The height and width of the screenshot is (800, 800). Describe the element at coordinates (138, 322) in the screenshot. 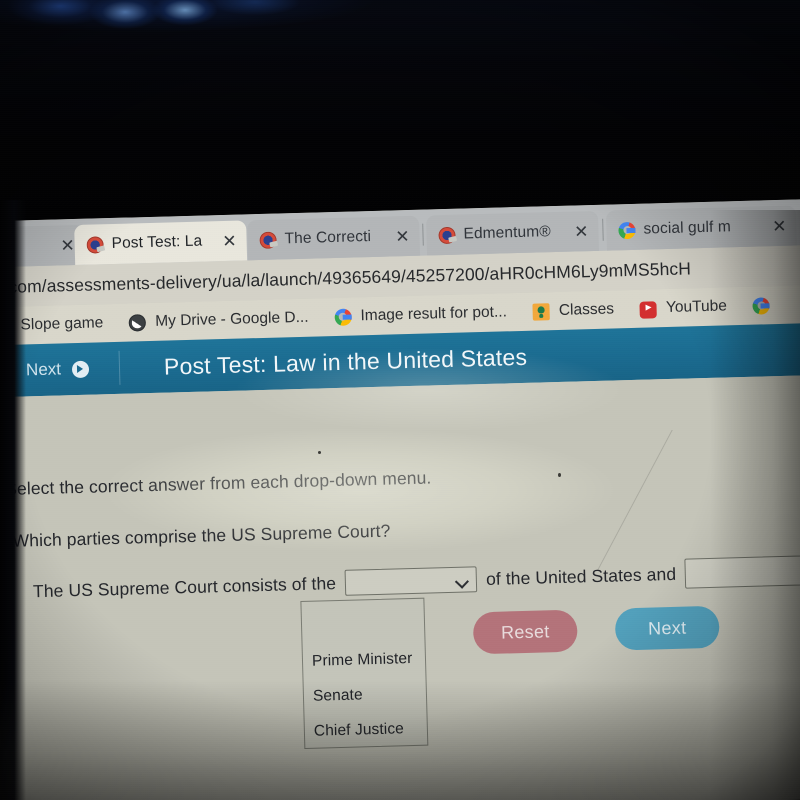

I see `drive-icon` at that location.